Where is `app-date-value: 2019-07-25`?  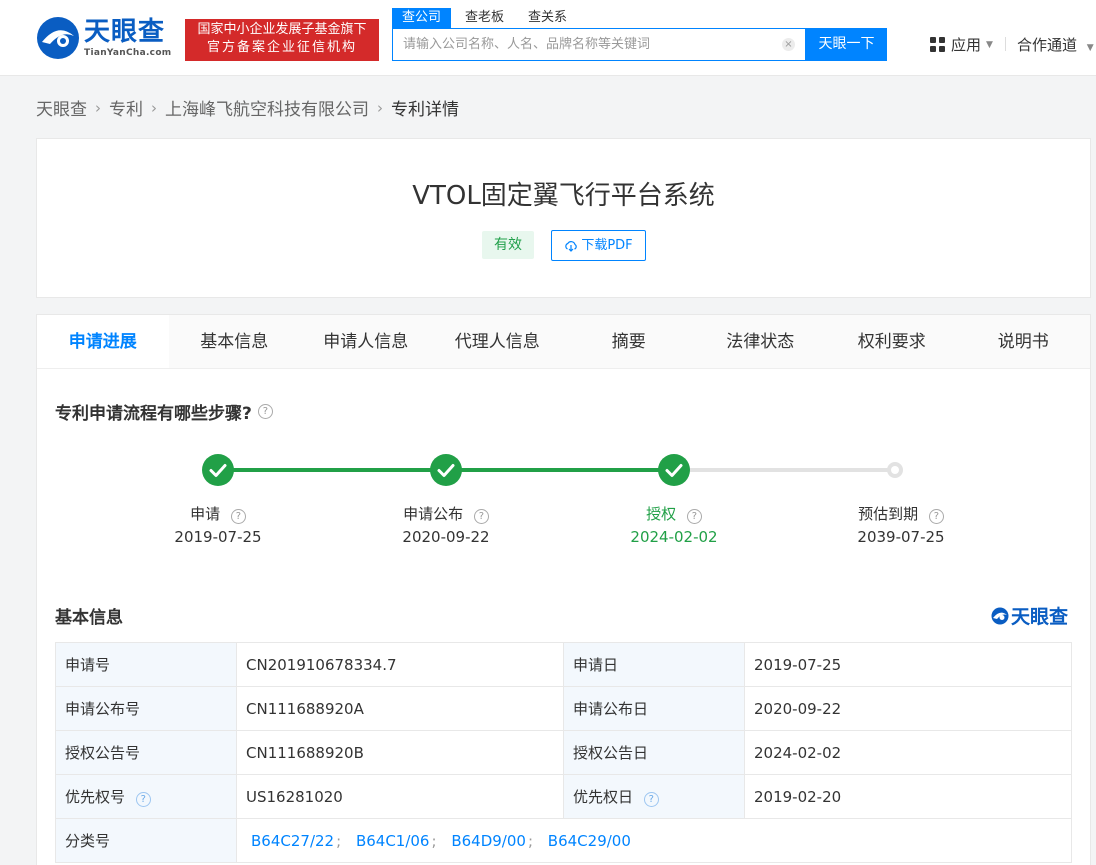 app-date-value: 2019-07-25 is located at coordinates (908, 664).